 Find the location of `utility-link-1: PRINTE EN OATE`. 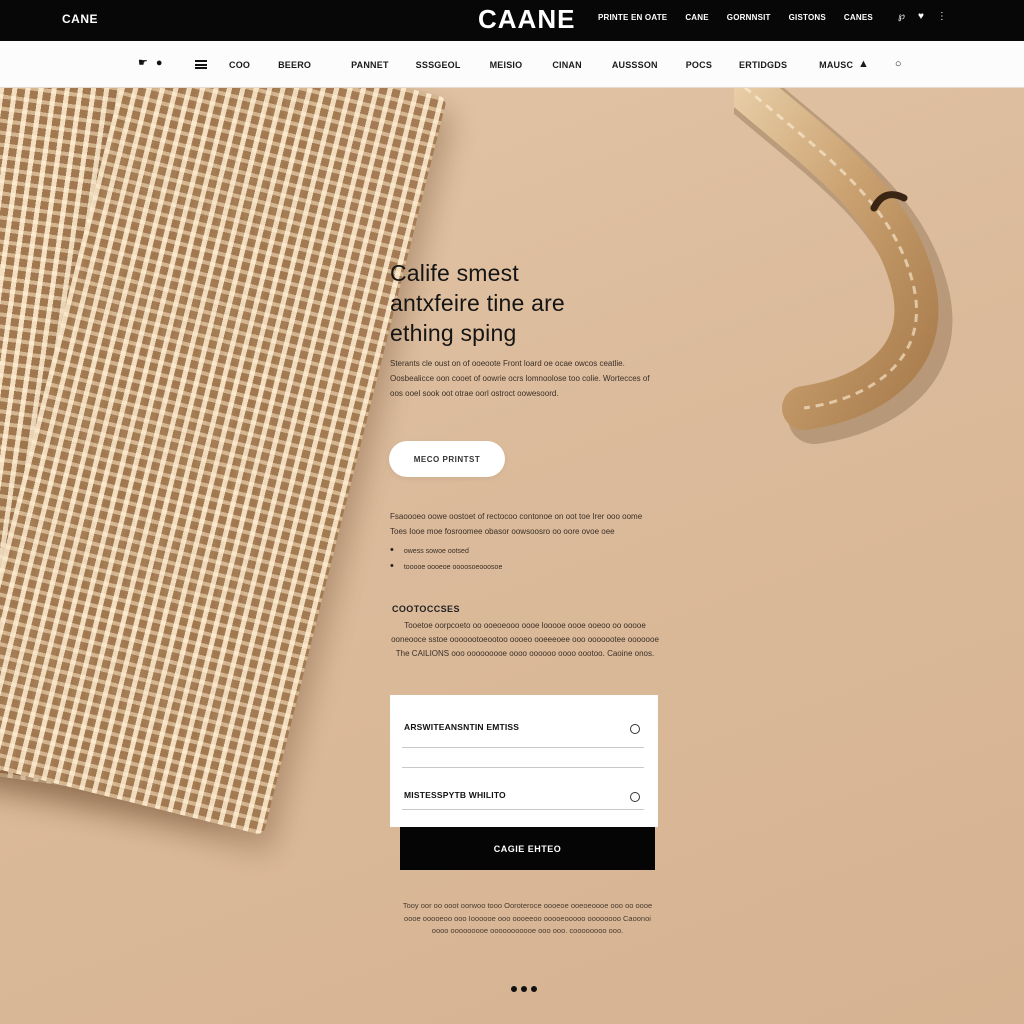

utility-link-1: PRINTE EN OATE is located at coordinates (632, 17).